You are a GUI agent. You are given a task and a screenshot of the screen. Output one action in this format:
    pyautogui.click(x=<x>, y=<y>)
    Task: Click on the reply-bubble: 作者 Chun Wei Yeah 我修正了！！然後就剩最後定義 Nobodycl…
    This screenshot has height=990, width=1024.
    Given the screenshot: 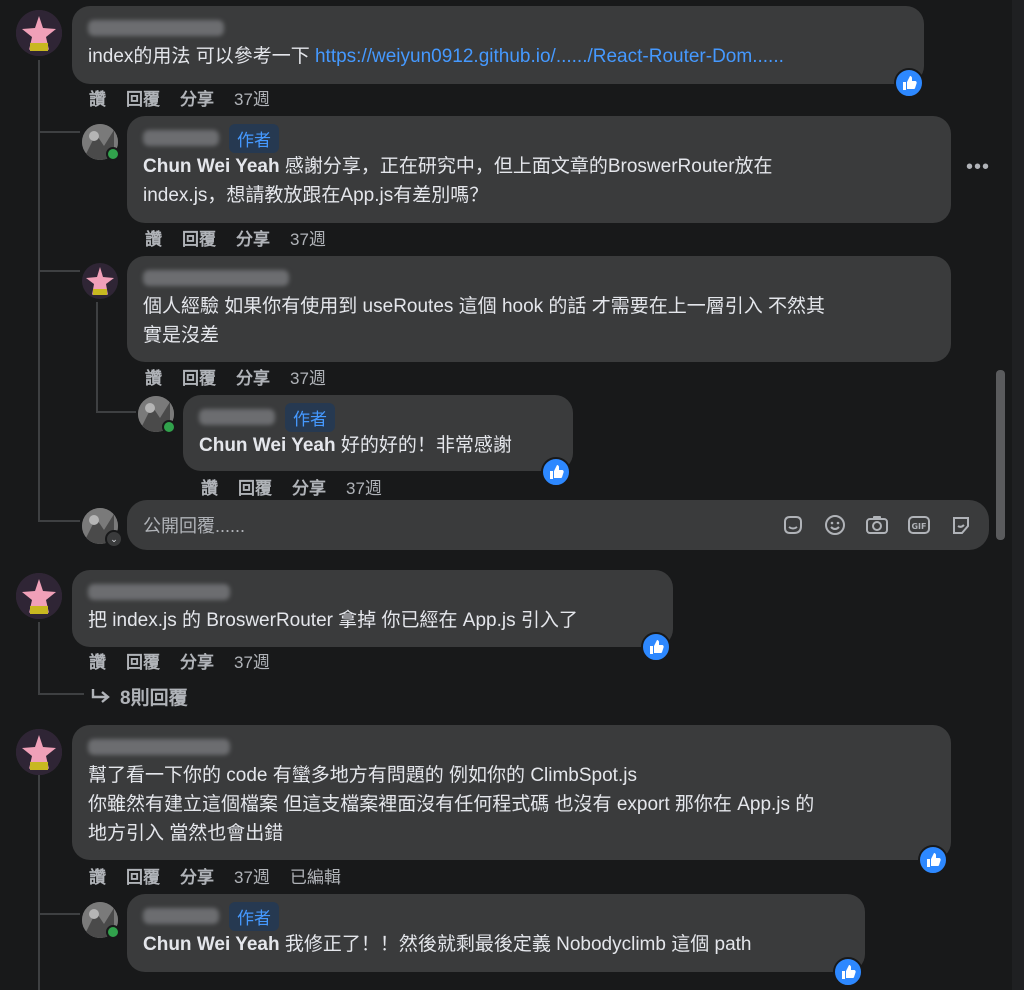 What is the action you would take?
    pyautogui.click(x=496, y=933)
    